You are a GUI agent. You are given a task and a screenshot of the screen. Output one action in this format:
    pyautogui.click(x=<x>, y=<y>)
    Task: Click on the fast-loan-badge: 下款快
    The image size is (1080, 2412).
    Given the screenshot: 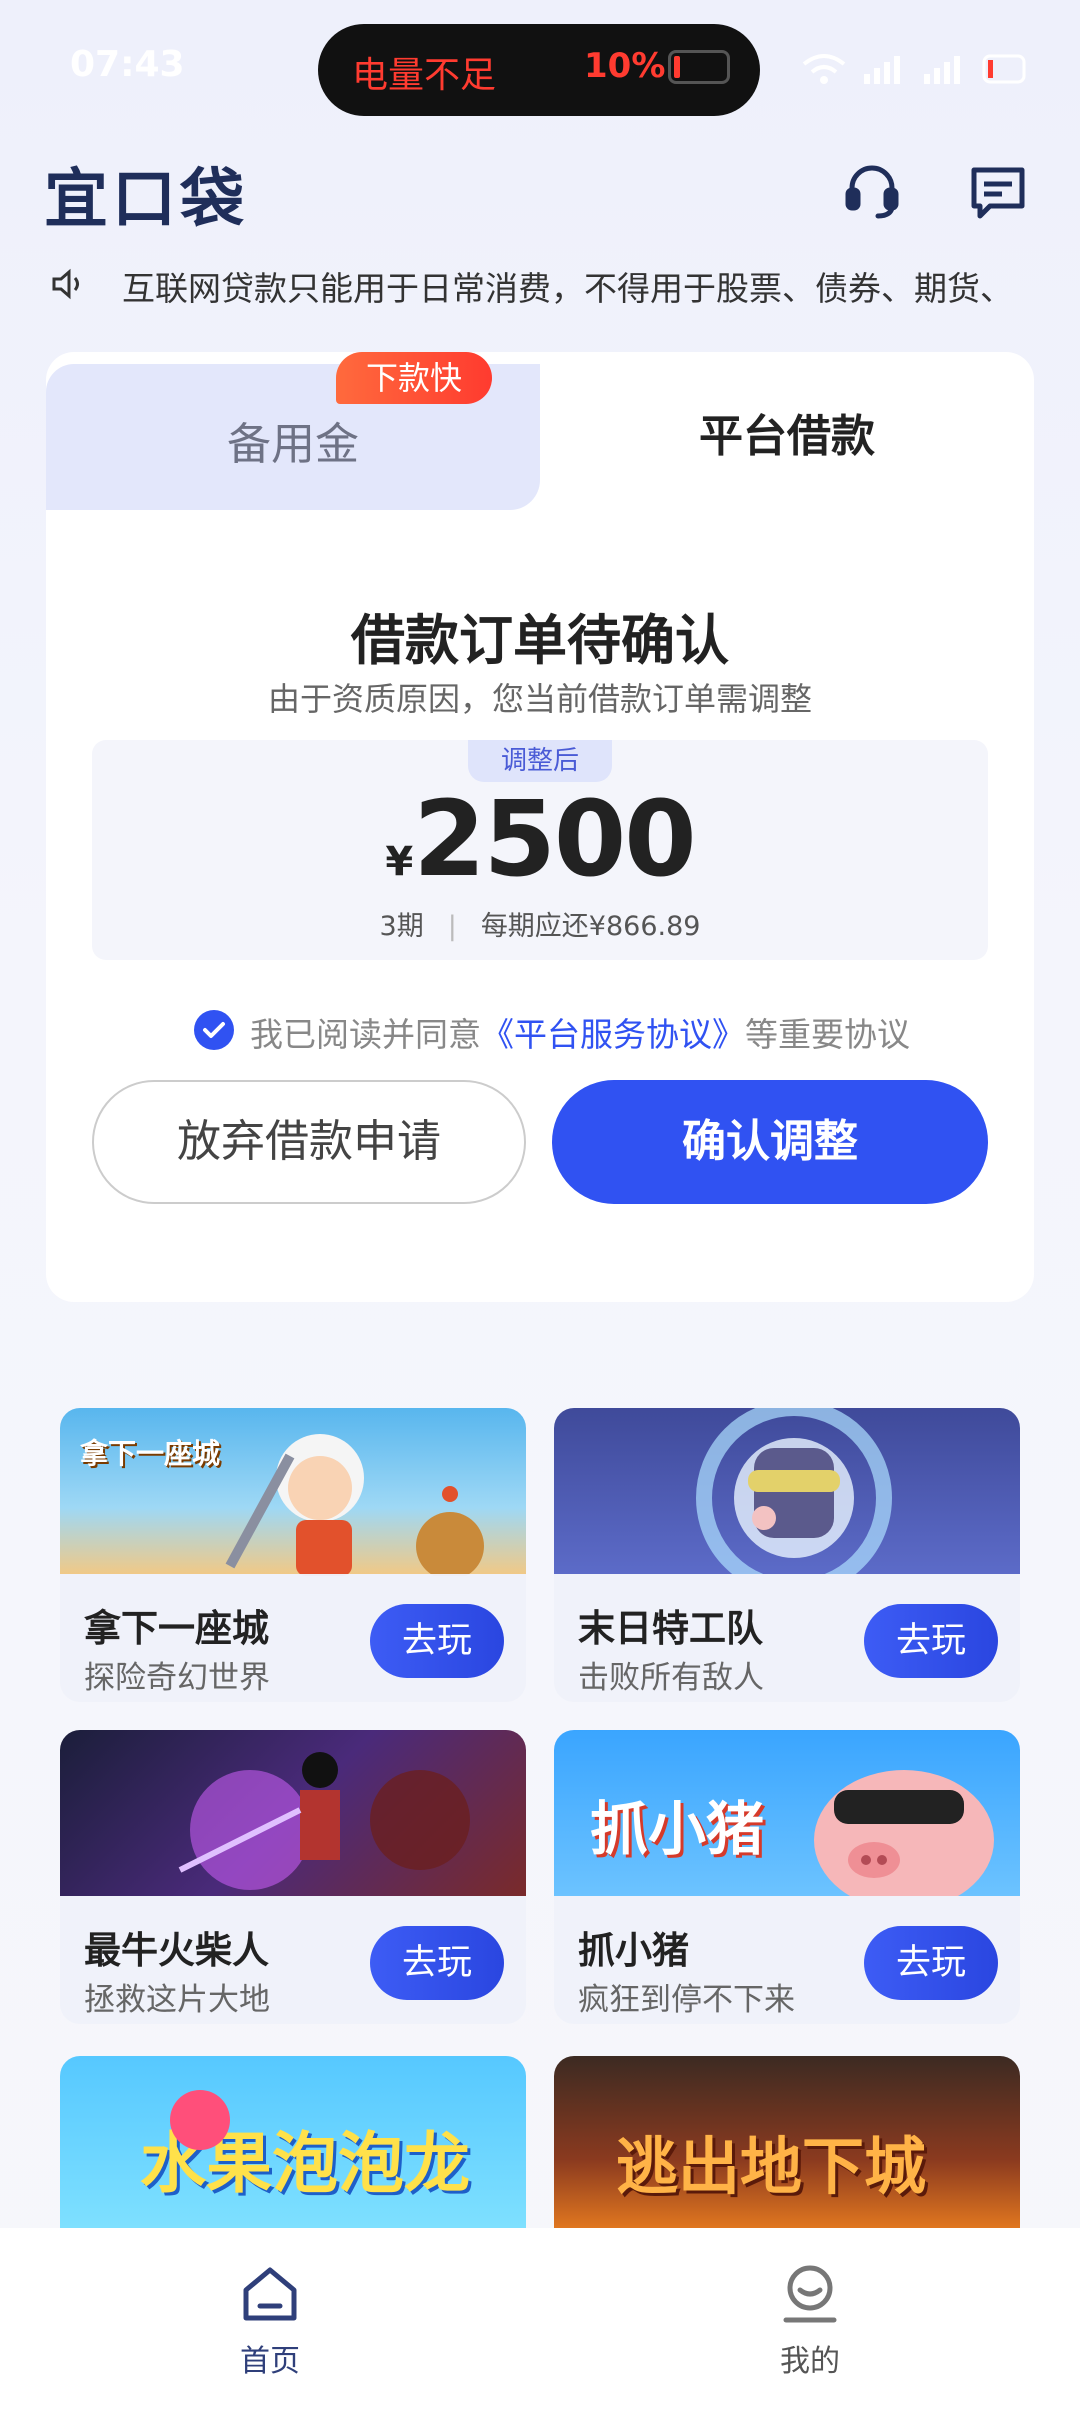 What is the action you would take?
    pyautogui.click(x=414, y=378)
    